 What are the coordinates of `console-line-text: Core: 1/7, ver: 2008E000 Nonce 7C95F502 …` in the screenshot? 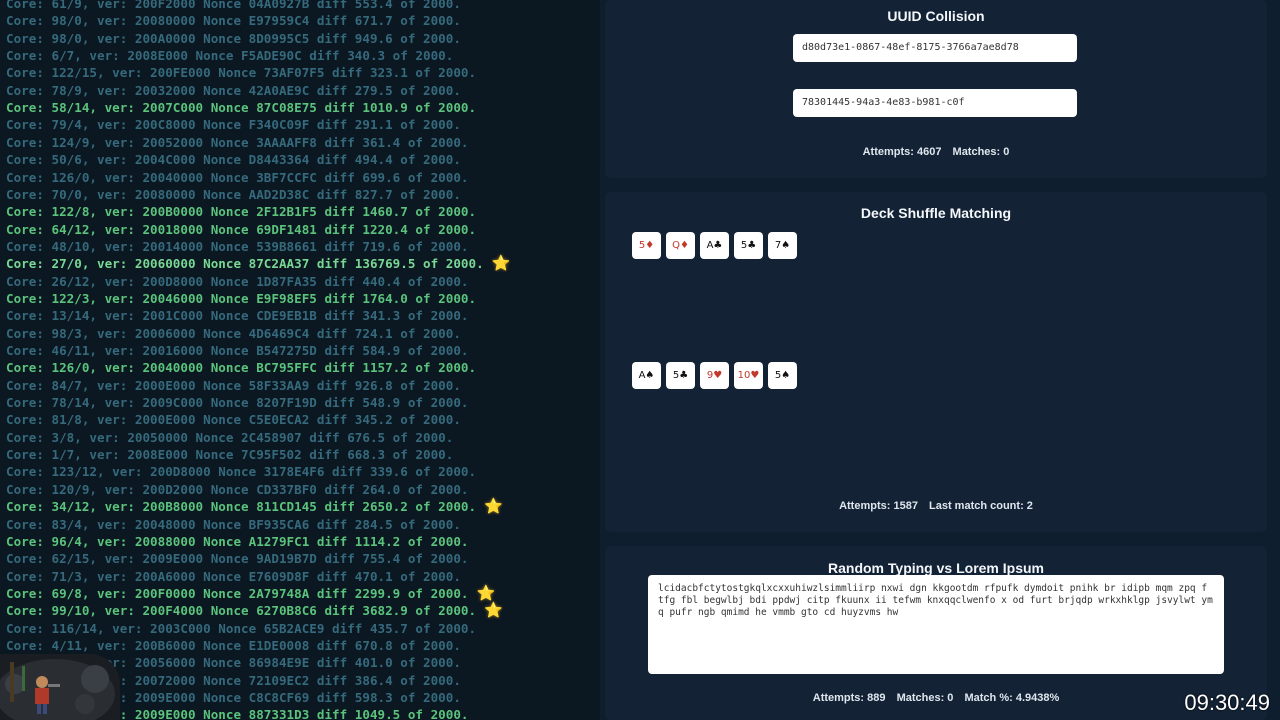 It's located at (230, 455).